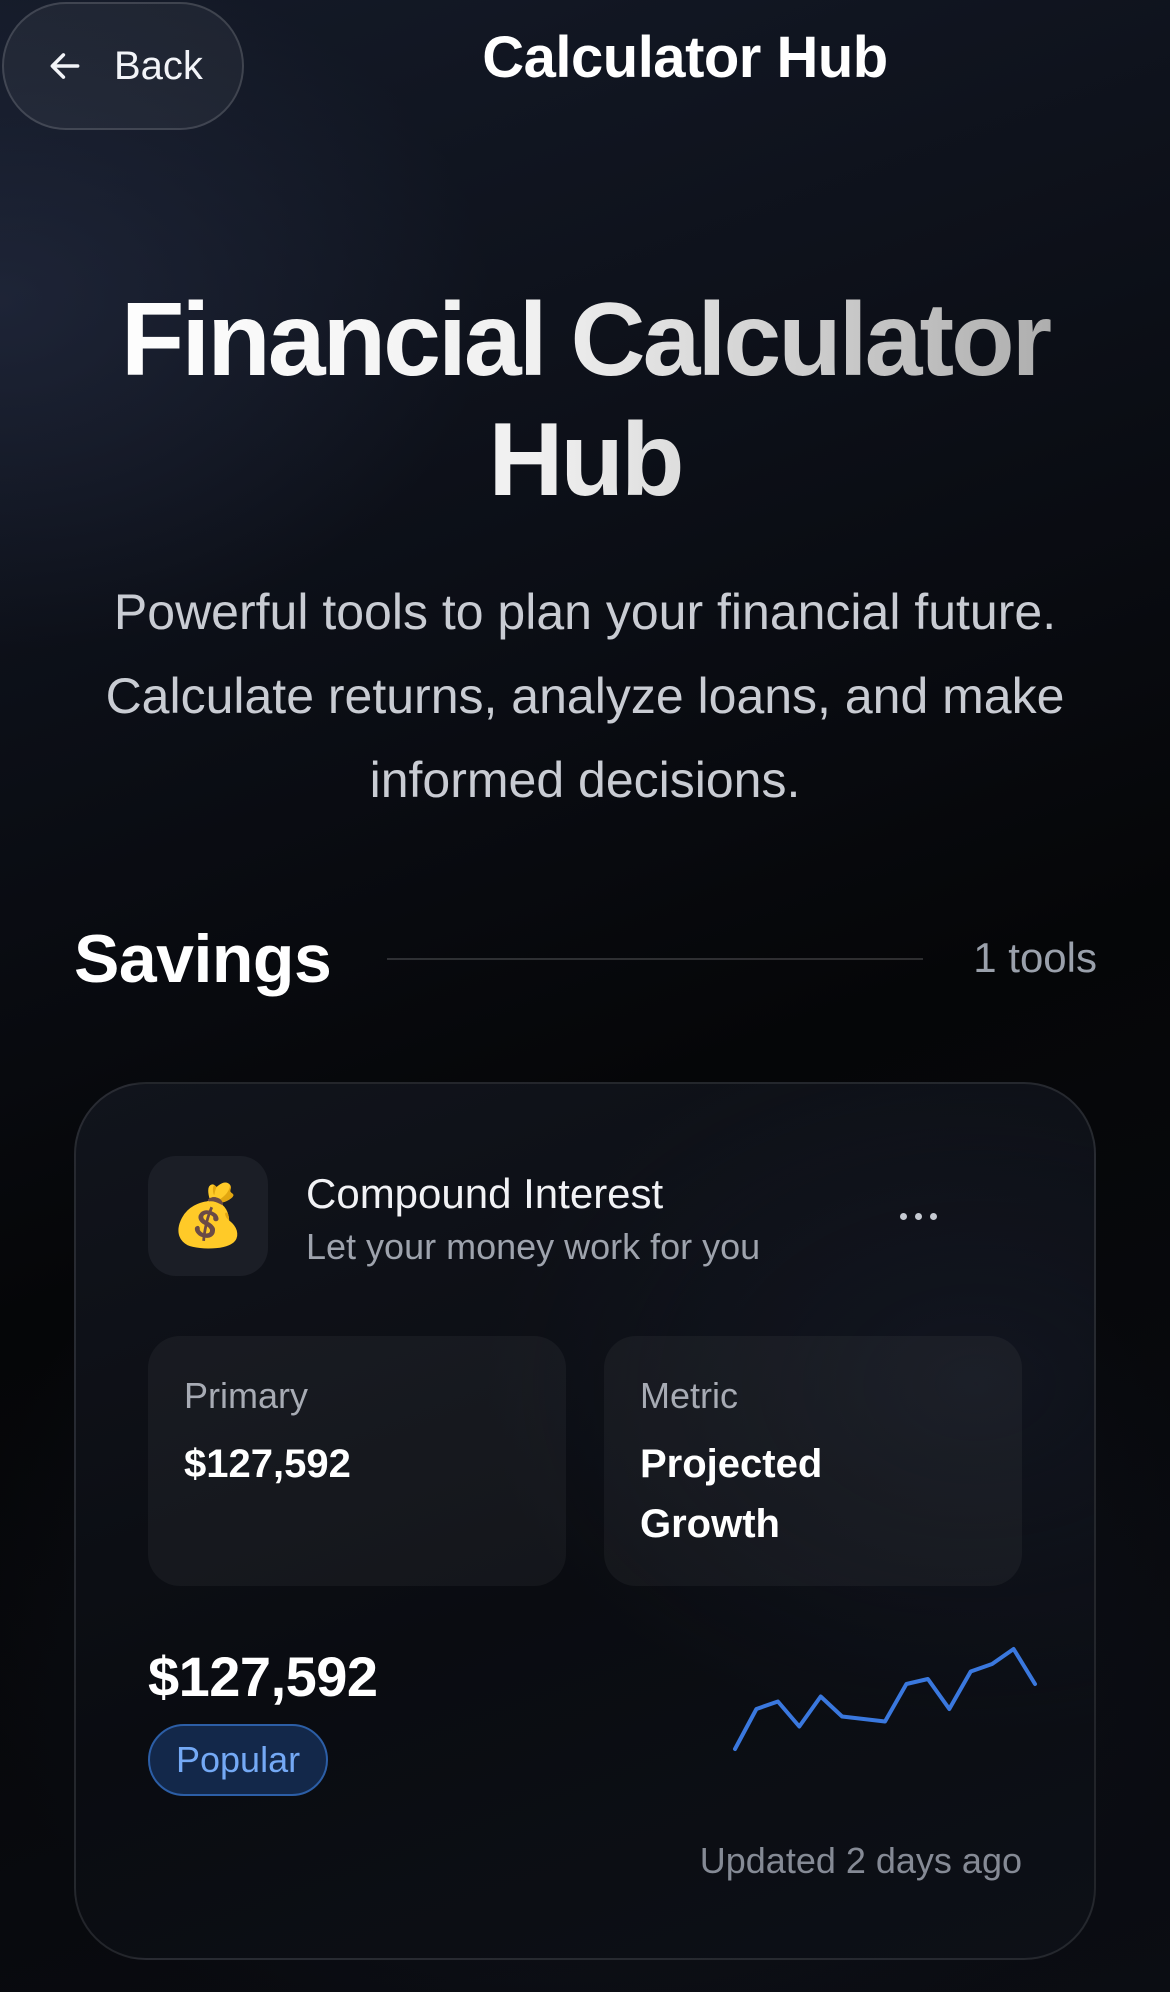  Describe the element at coordinates (585, 460) in the screenshot. I see `hero-title-line2: Hub` at that location.